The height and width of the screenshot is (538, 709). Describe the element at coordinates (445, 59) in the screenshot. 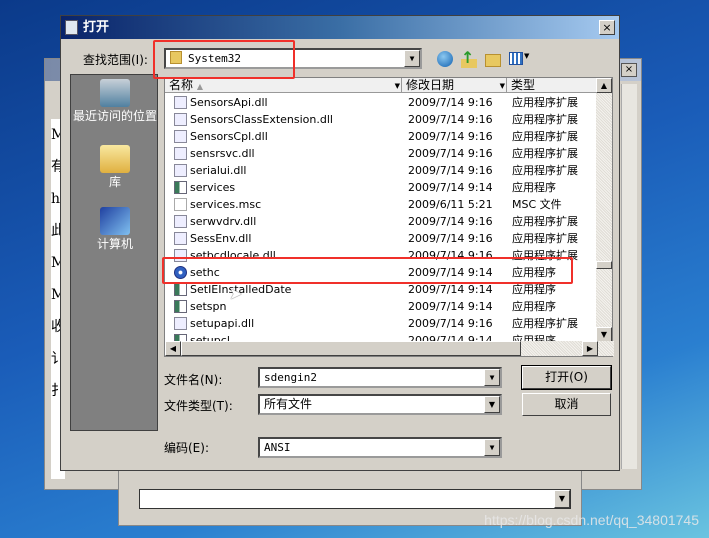

I see `back-icon` at that location.